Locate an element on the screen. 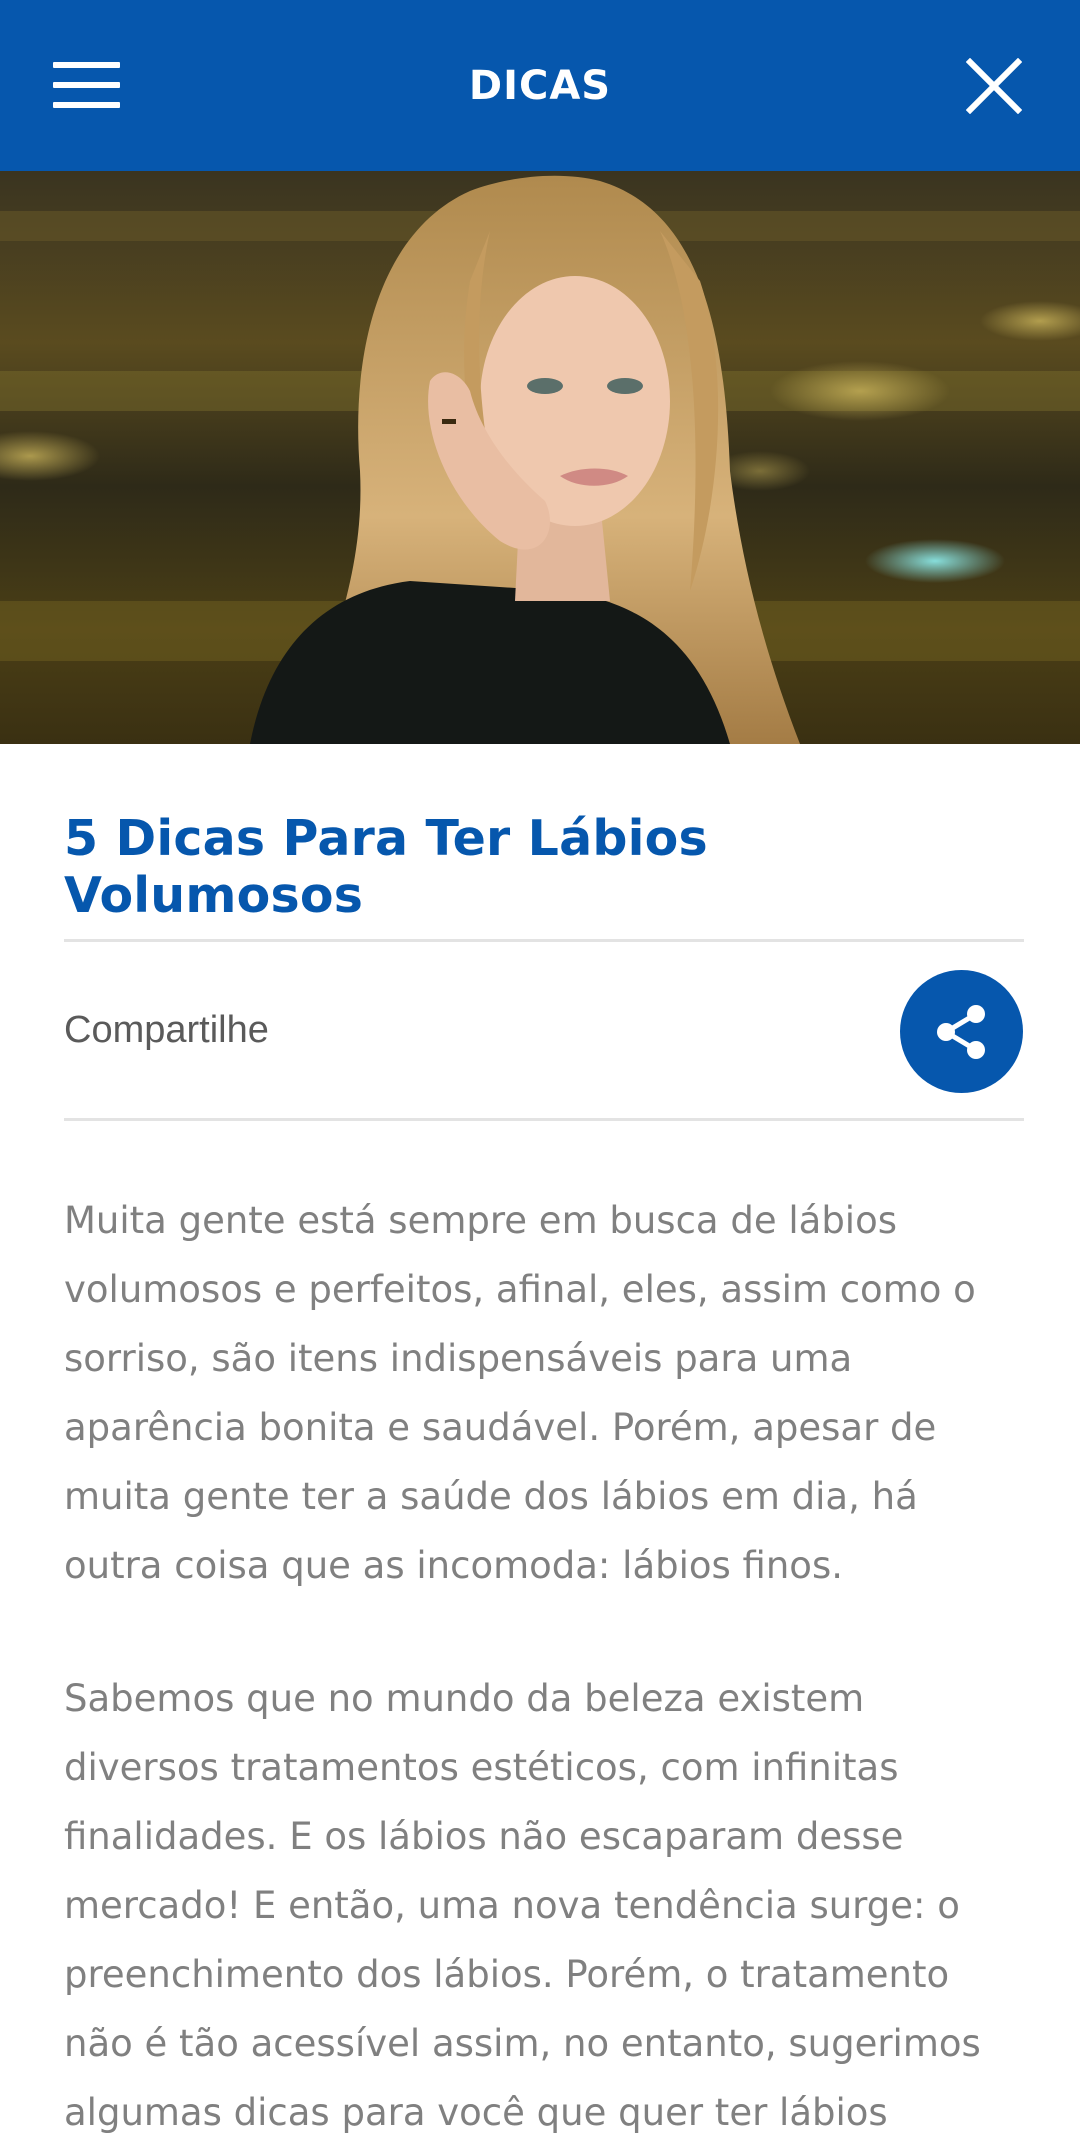 This screenshot has height=2148, width=1080. hamburger-menu-icon is located at coordinates (86, 85).